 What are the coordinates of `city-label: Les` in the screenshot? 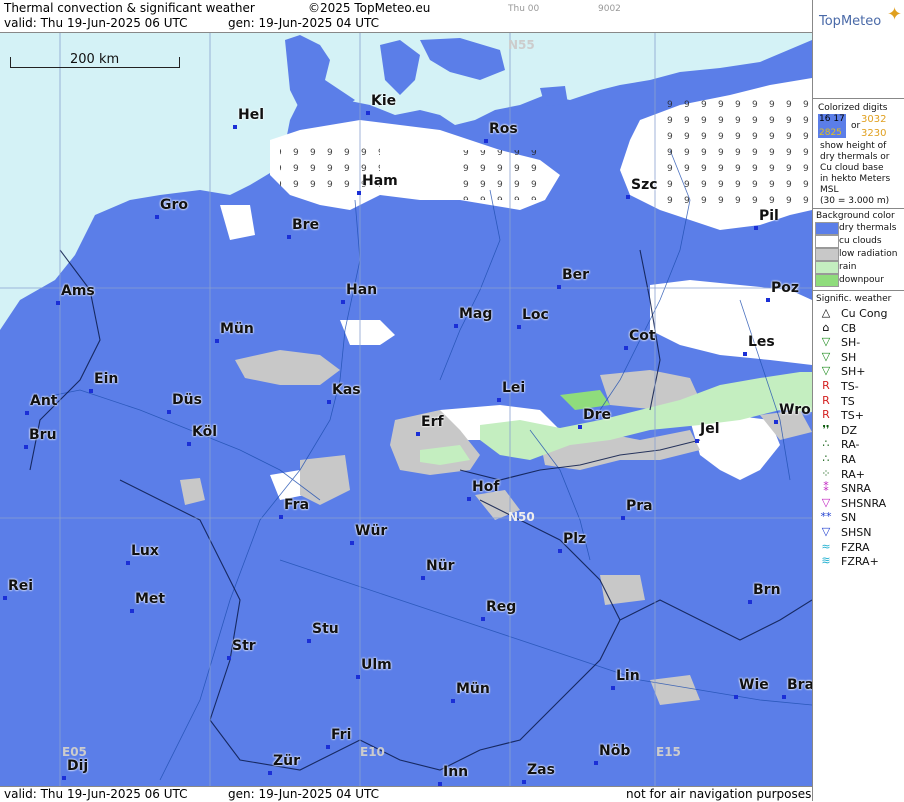 It's located at (761, 342).